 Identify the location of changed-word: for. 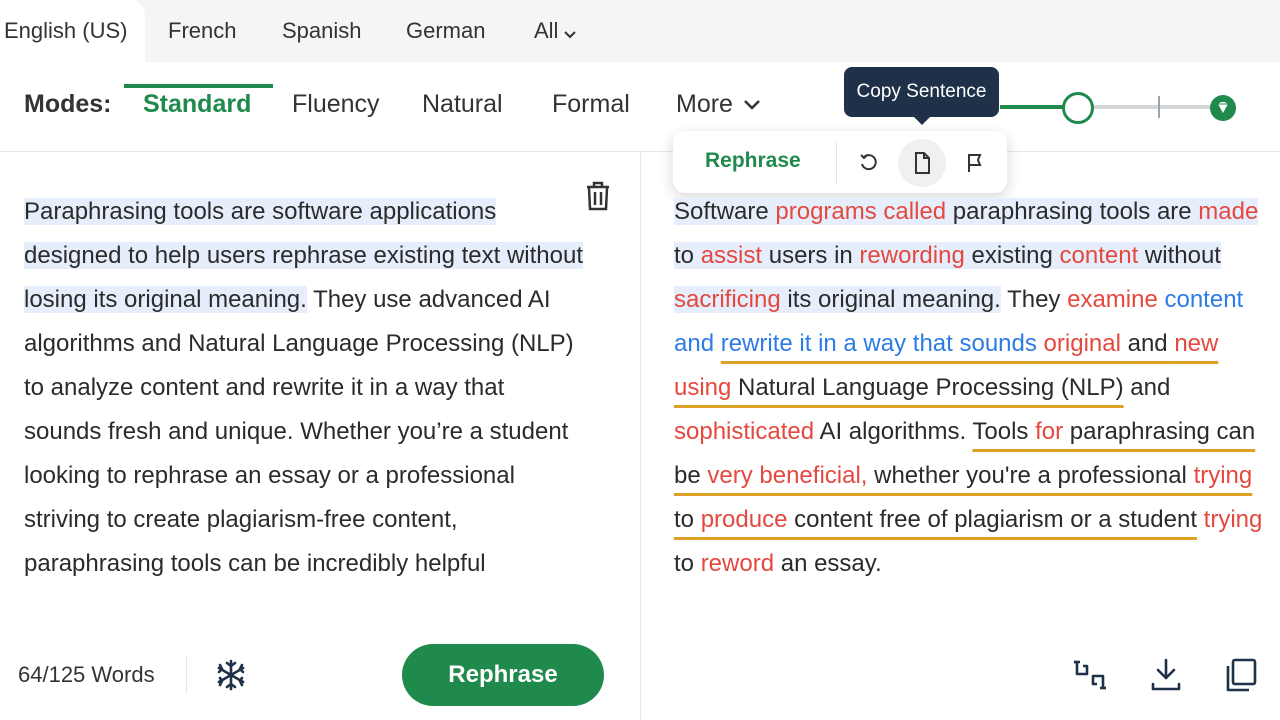
(1049, 431).